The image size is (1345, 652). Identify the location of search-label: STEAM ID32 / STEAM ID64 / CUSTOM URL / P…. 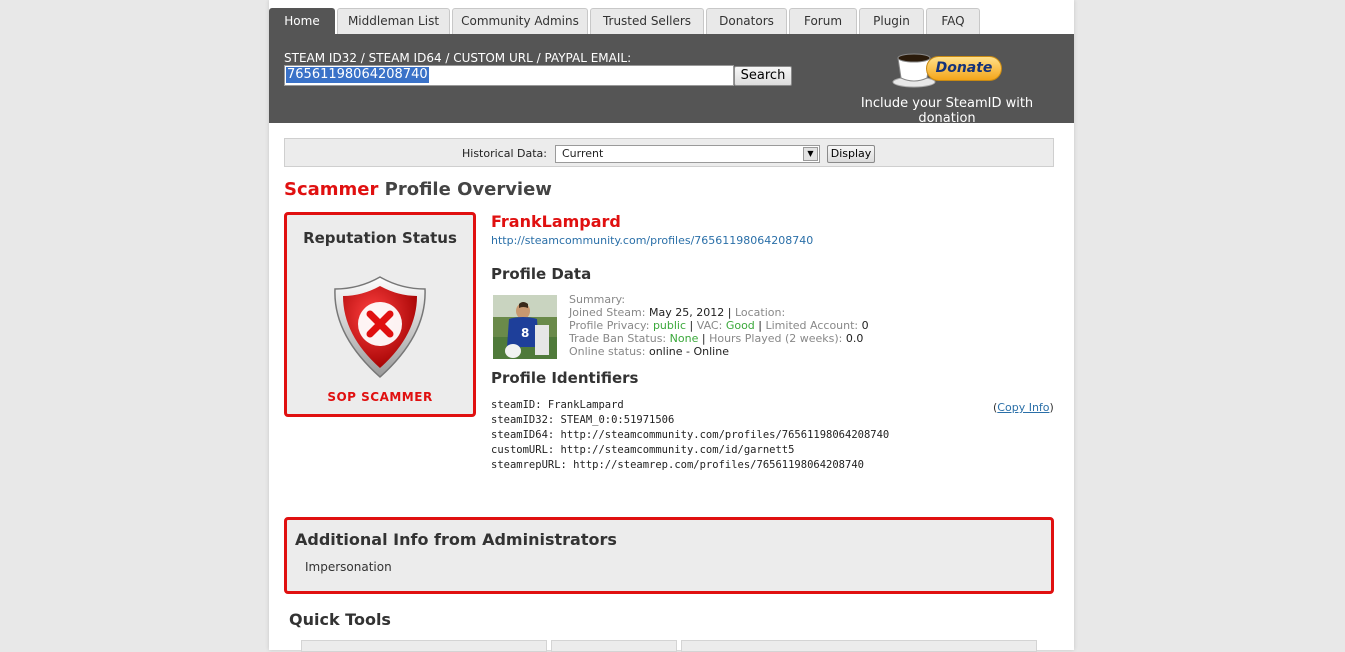
(458, 58).